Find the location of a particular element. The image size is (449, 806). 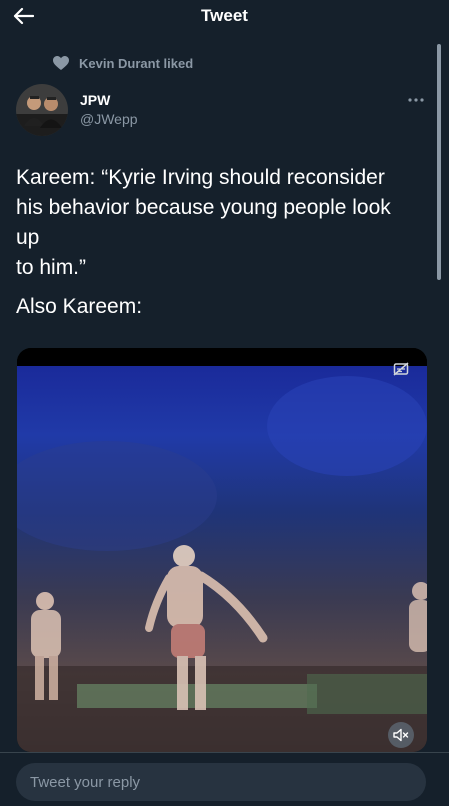

tweet-line-5: Also Kareem: is located at coordinates (79, 306).